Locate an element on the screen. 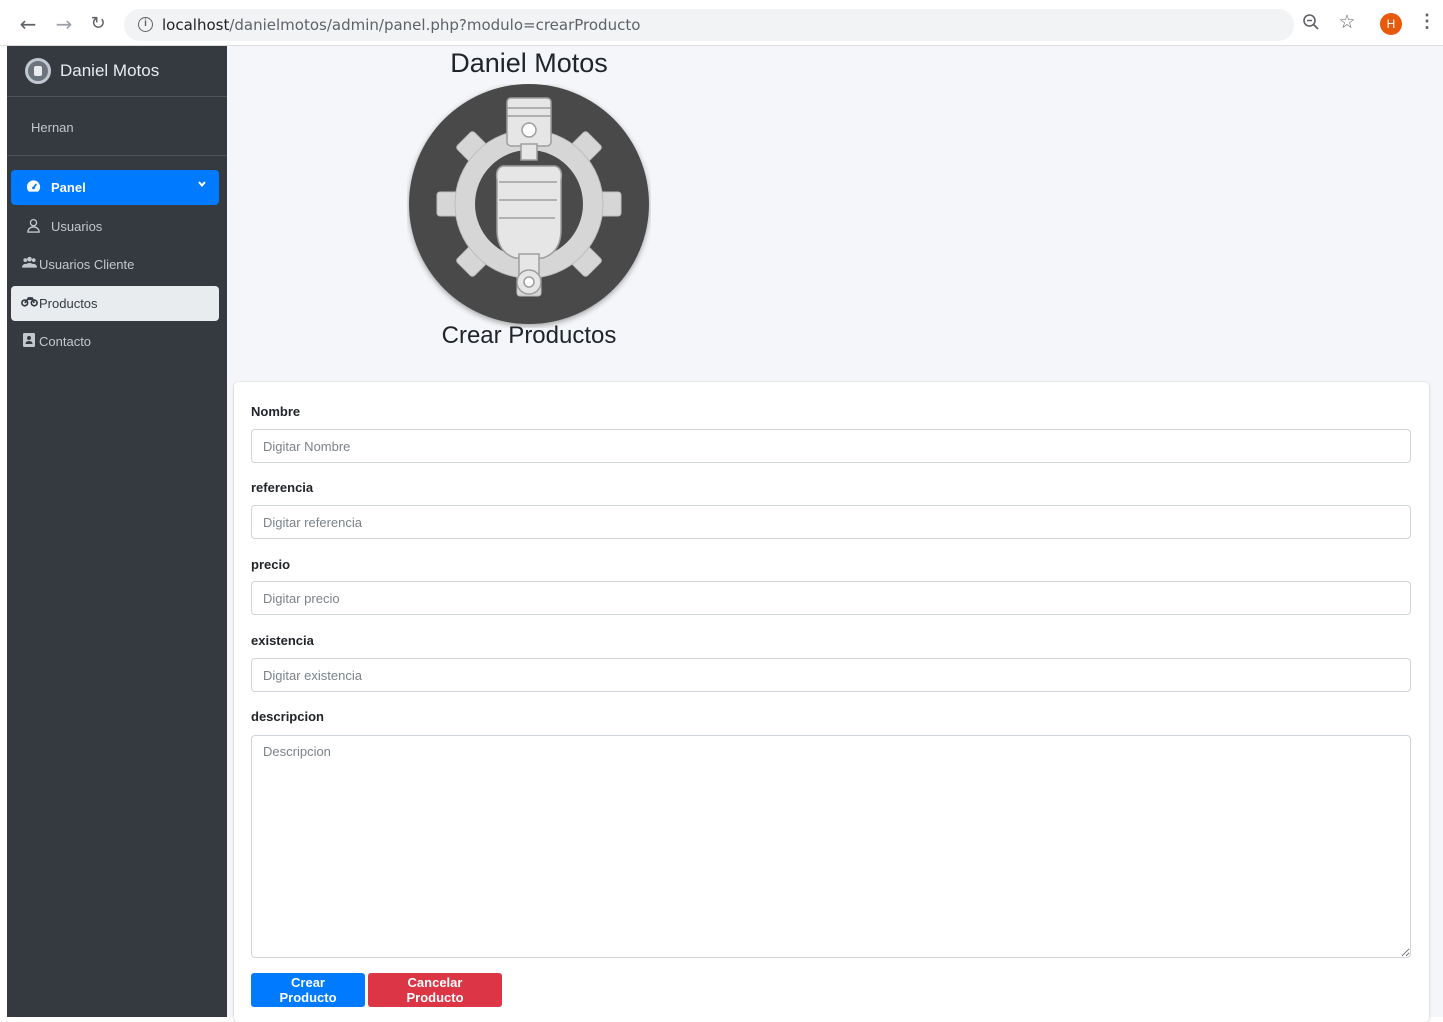  sidebar-item-productos: Productos is located at coordinates (115, 303).